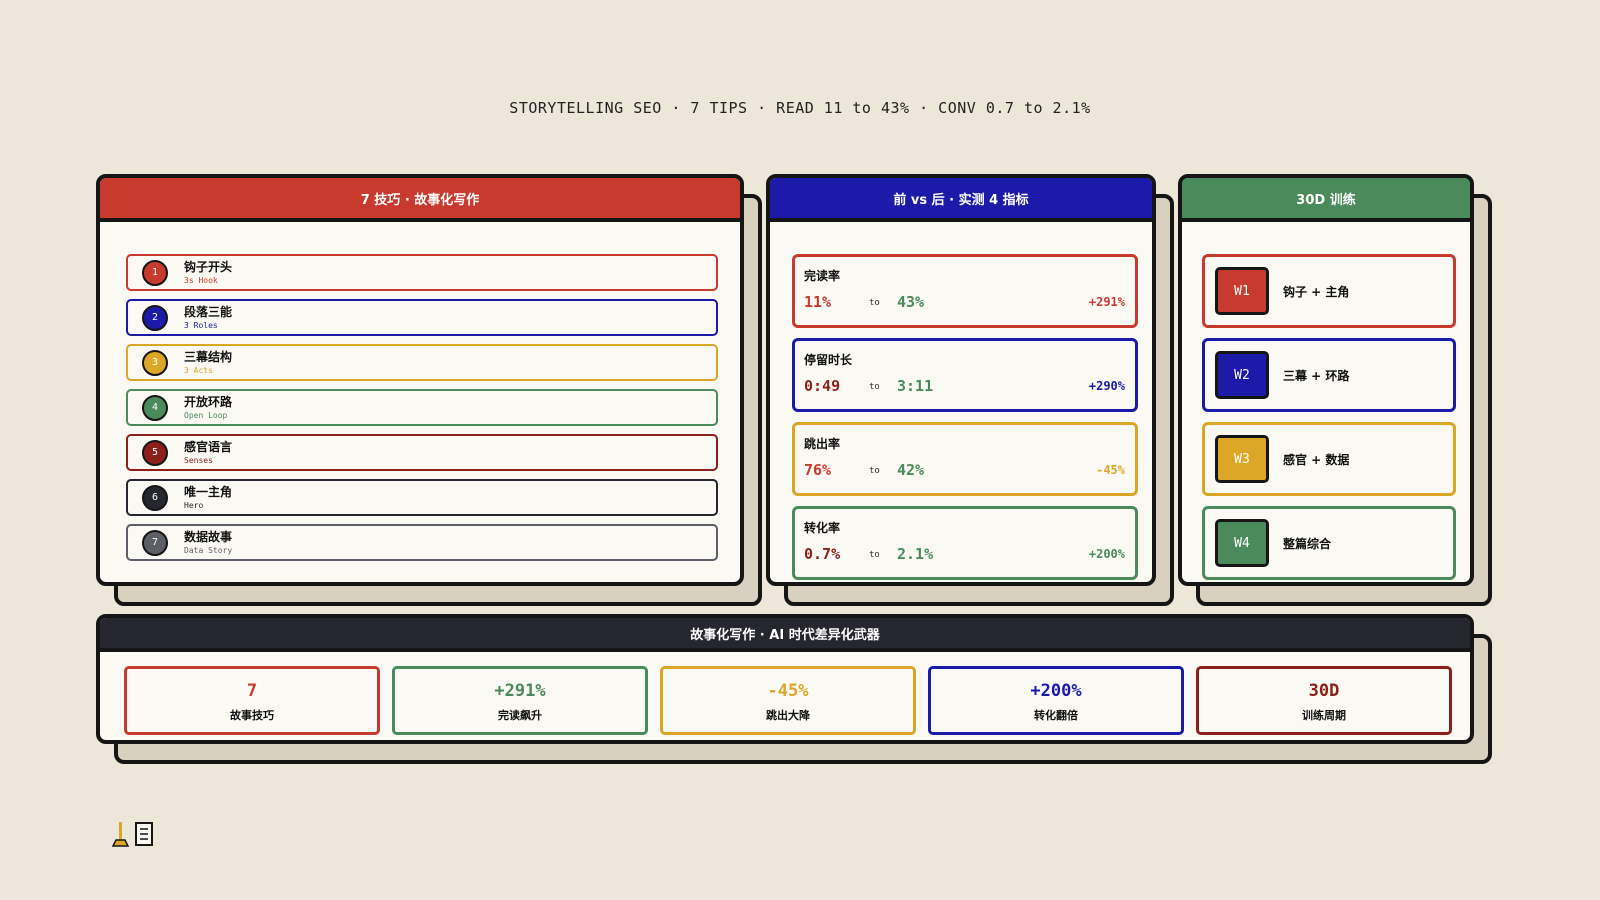  Describe the element at coordinates (422, 407) in the screenshot. I see `tip-item-4: 4 开放环路 Open Loop` at that location.